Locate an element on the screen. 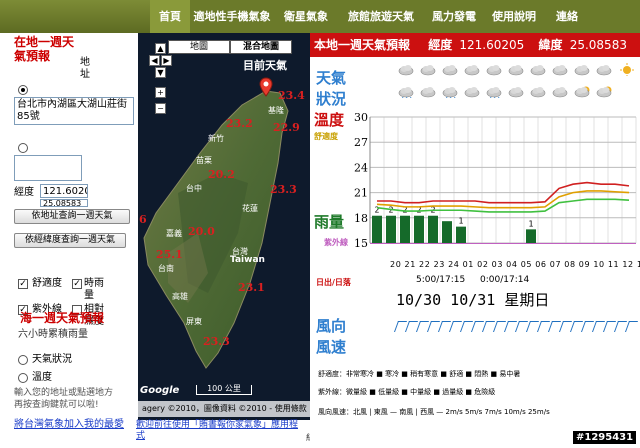 The width and height of the screenshot is (640, 448). map-temp-label: 23.2 is located at coordinates (239, 123).